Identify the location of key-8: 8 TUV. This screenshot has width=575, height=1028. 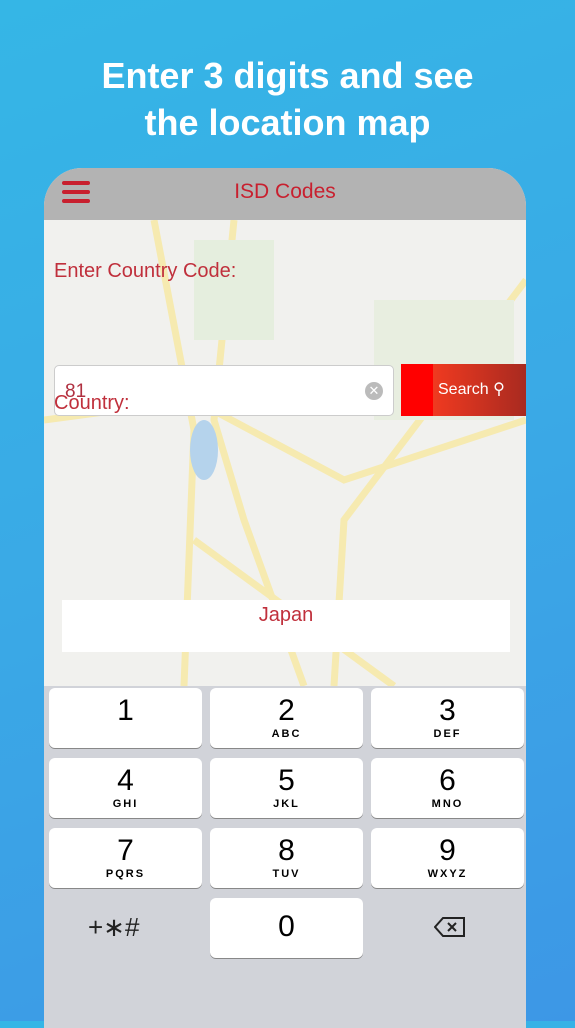
(286, 858).